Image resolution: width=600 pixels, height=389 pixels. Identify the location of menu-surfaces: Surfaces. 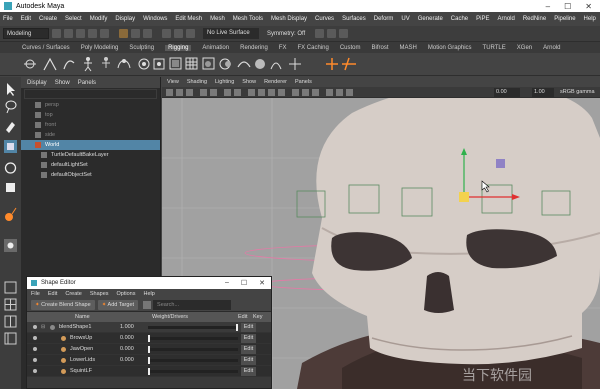
(354, 19).